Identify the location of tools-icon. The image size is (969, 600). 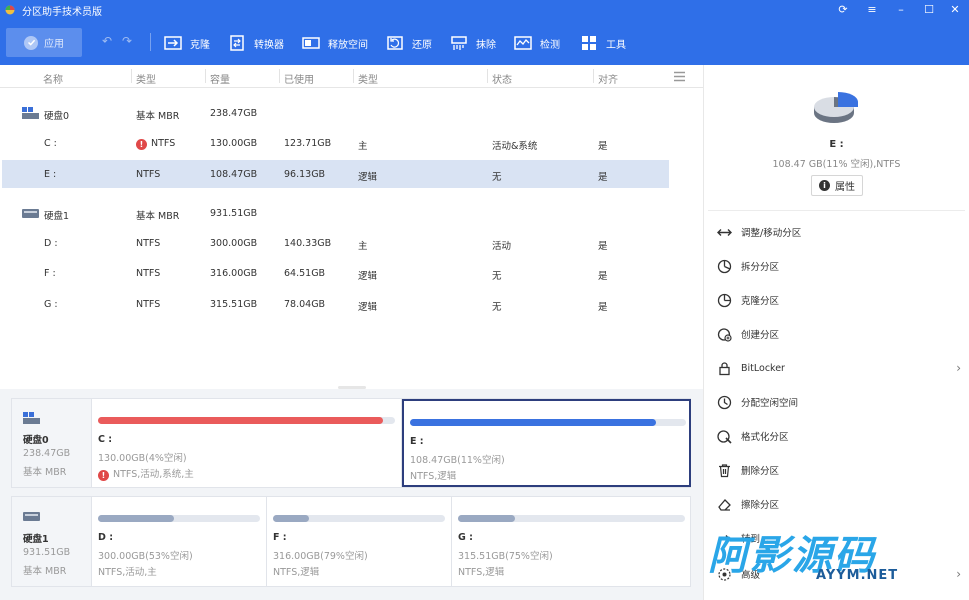
(589, 43).